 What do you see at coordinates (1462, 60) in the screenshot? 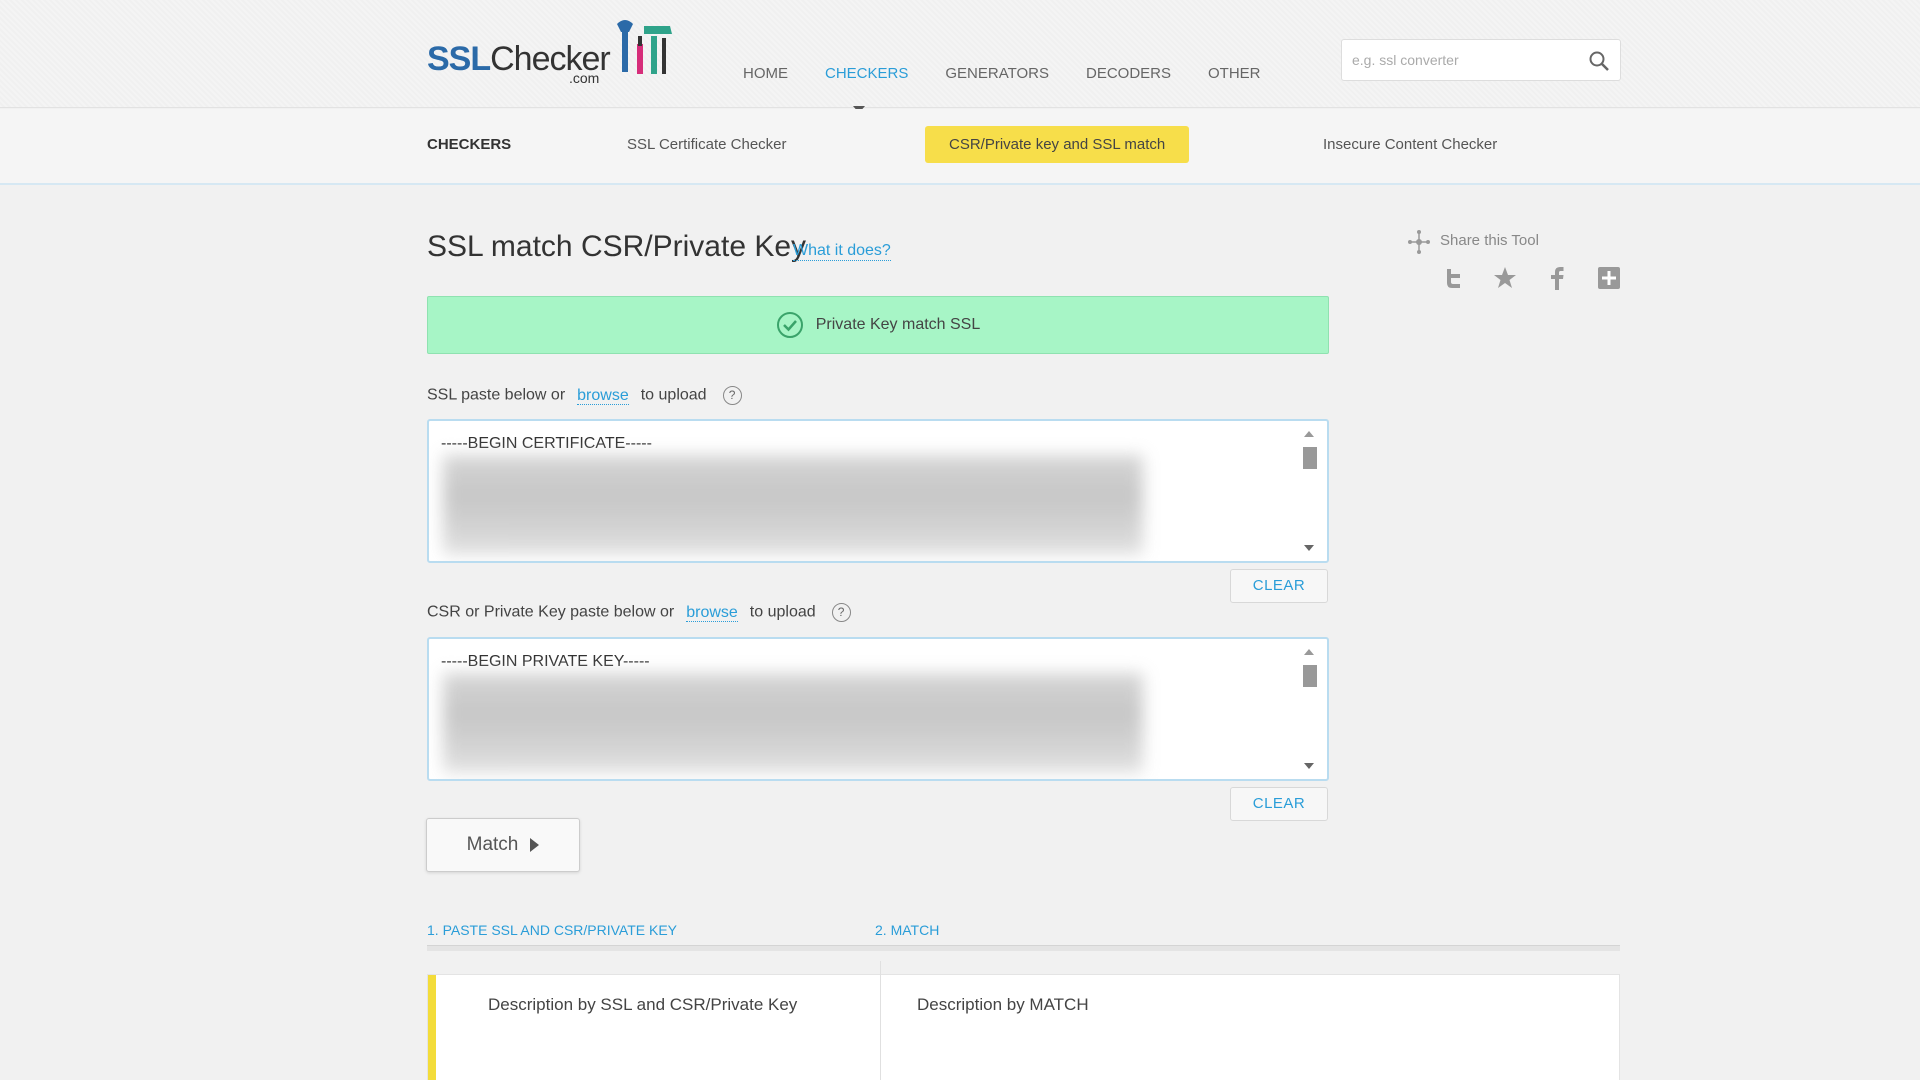
I see `search-input` at bounding box center [1462, 60].